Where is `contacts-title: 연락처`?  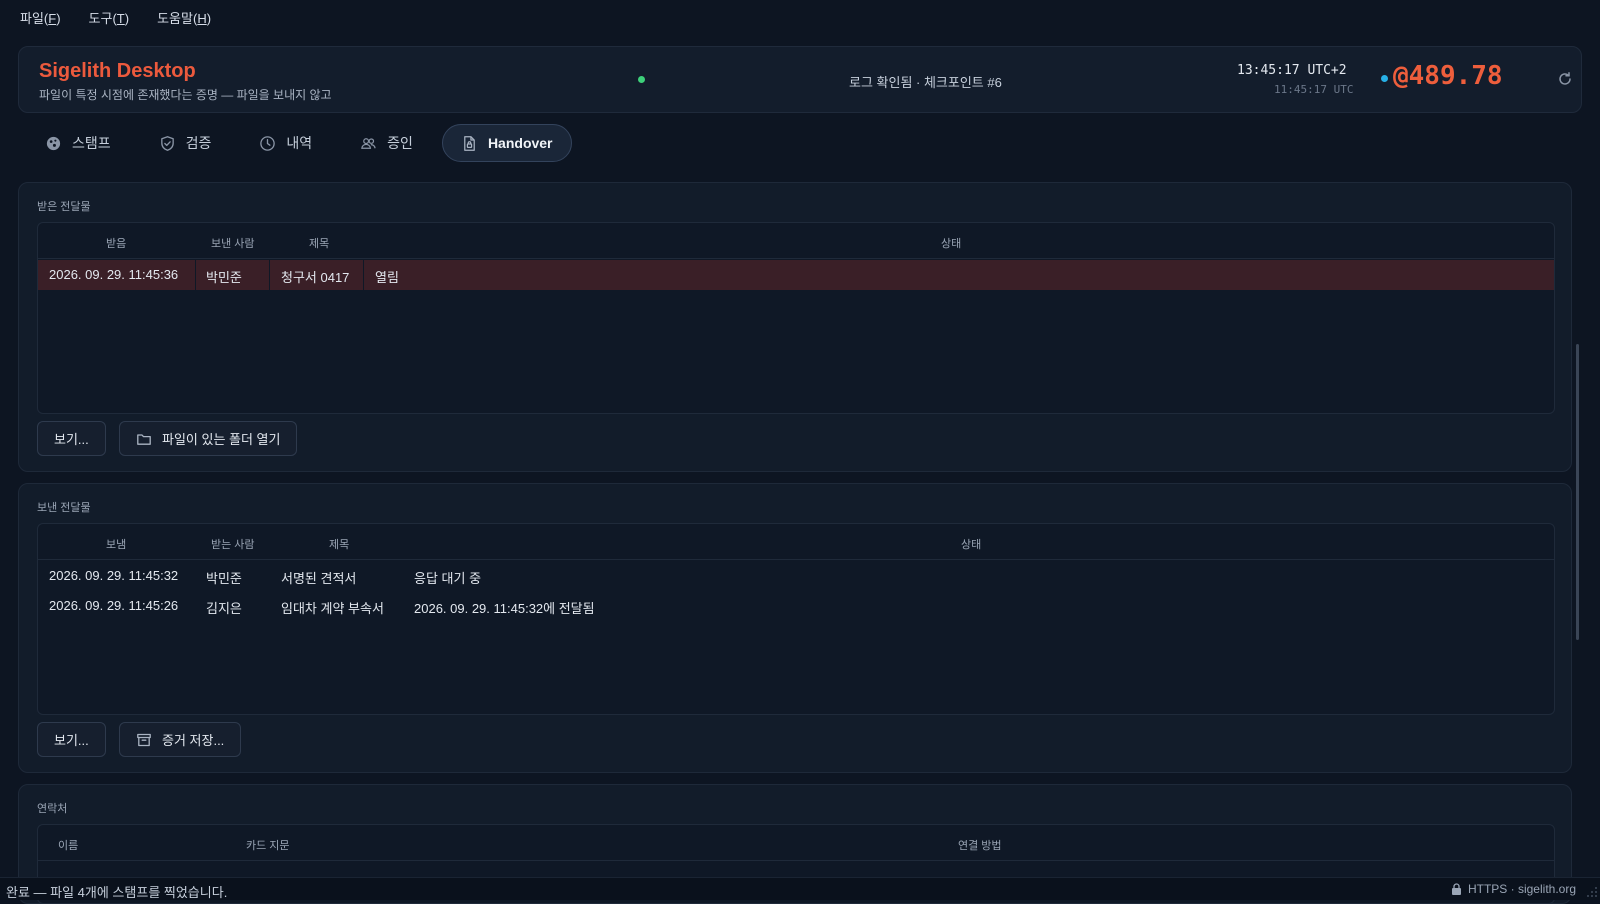
contacts-title: 연락처 is located at coordinates (52, 809).